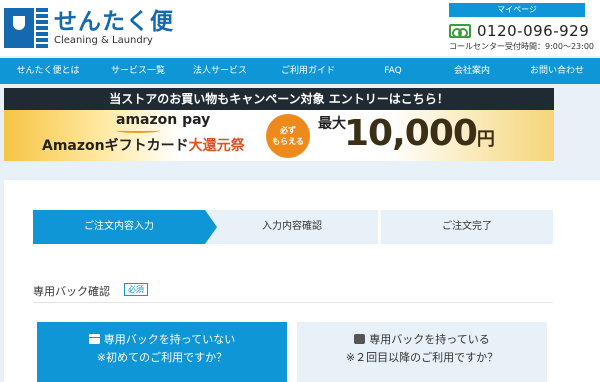  What do you see at coordinates (522, 46) in the screenshot?
I see `call-center-hours: コールセンター受付時間：9:00〜23:00` at bounding box center [522, 46].